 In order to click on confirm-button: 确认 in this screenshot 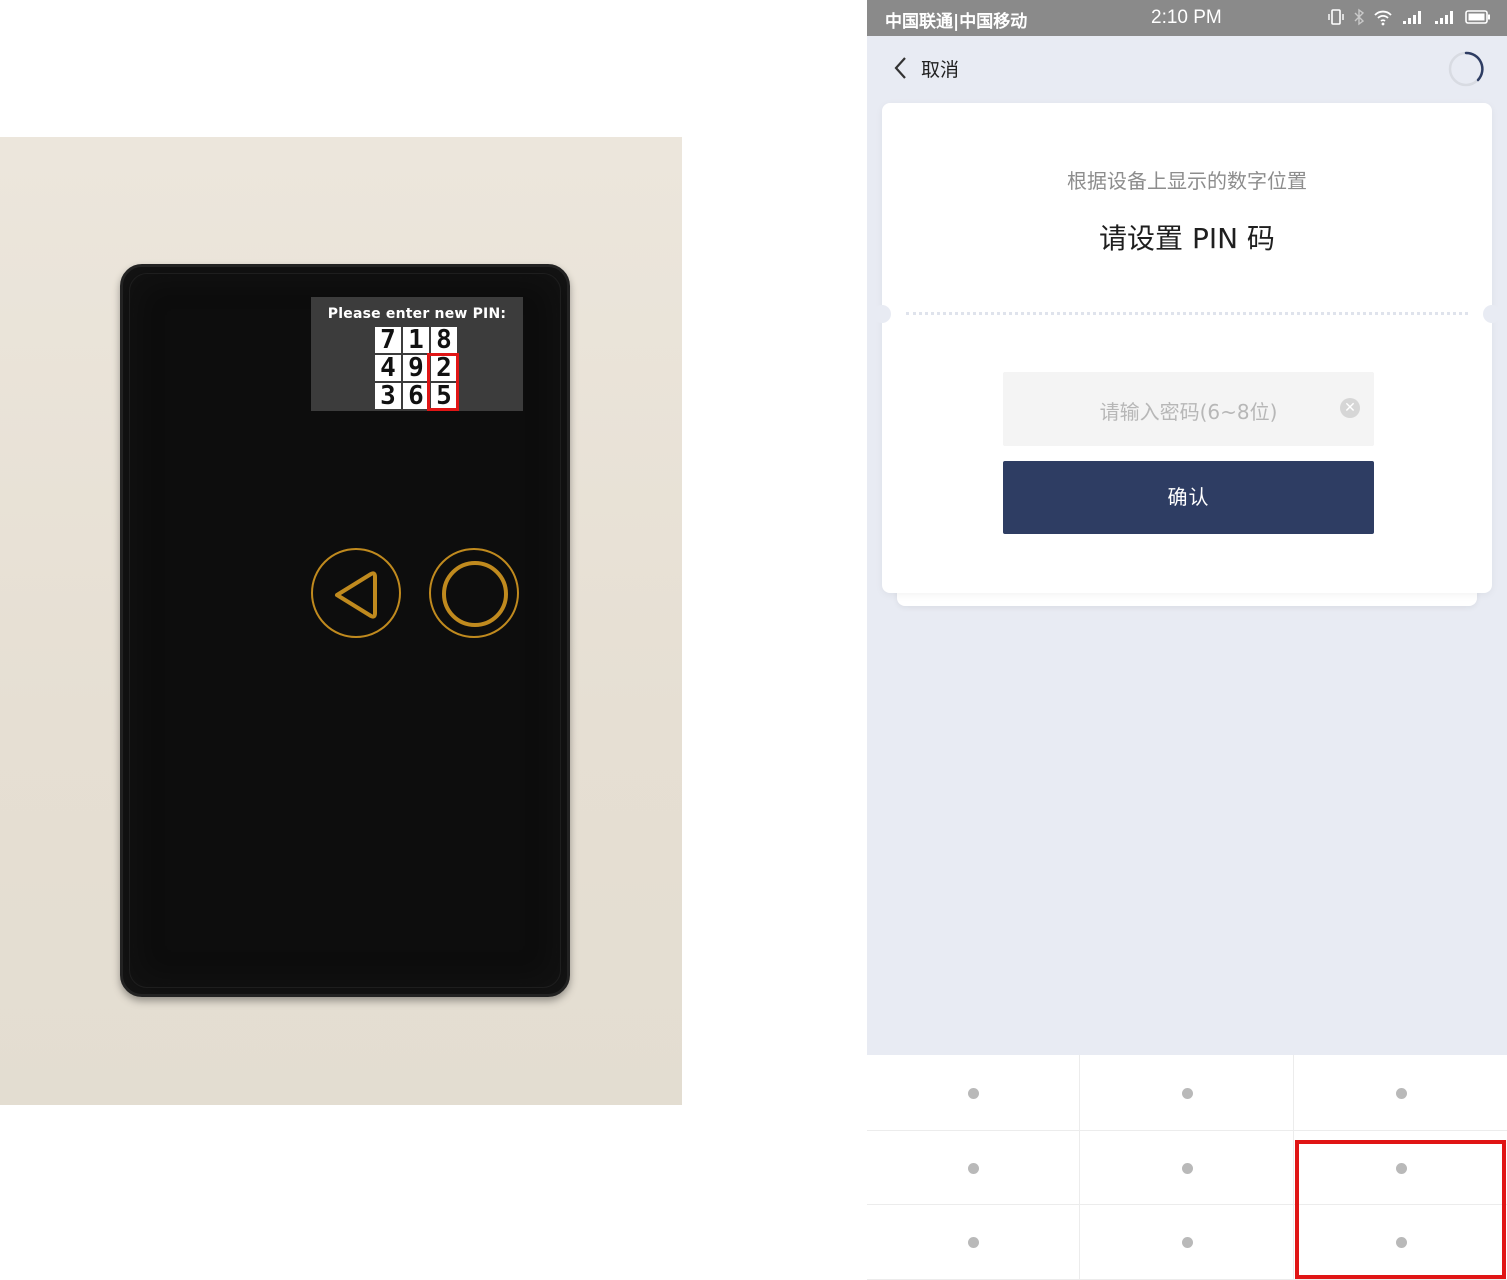, I will do `click(1188, 497)`.